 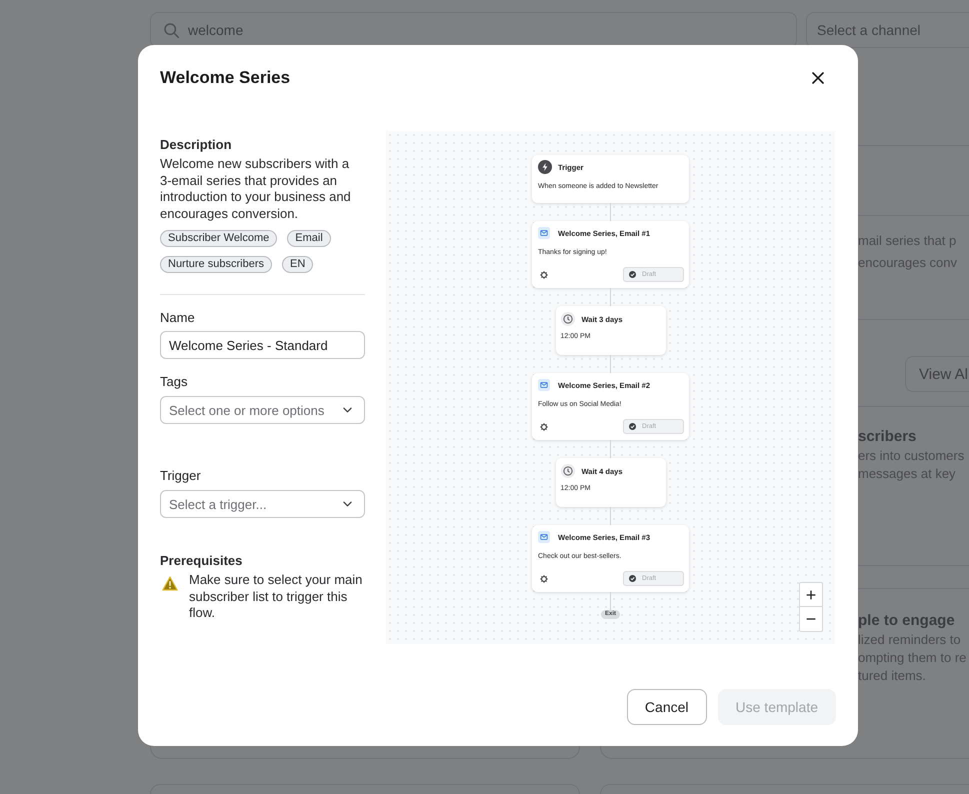 I want to click on tags-label: Tags, so click(x=174, y=382).